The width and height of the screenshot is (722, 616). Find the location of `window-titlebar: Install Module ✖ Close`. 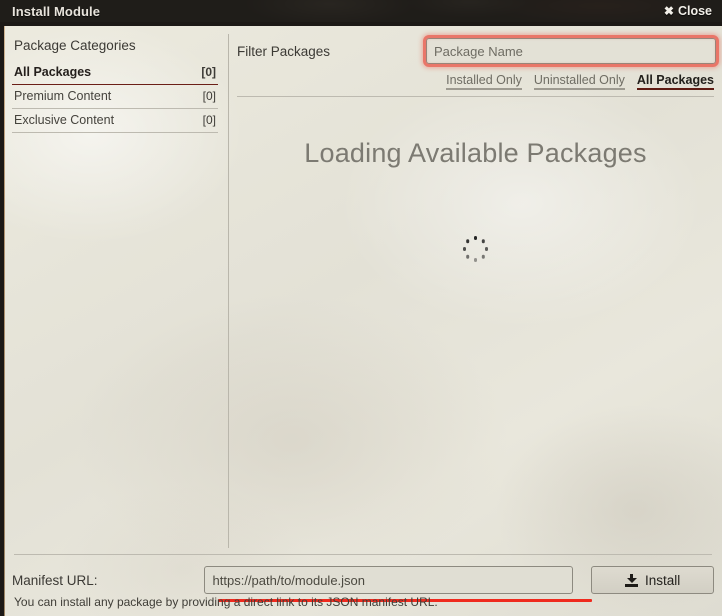

window-titlebar: Install Module ✖ Close is located at coordinates (361, 11).